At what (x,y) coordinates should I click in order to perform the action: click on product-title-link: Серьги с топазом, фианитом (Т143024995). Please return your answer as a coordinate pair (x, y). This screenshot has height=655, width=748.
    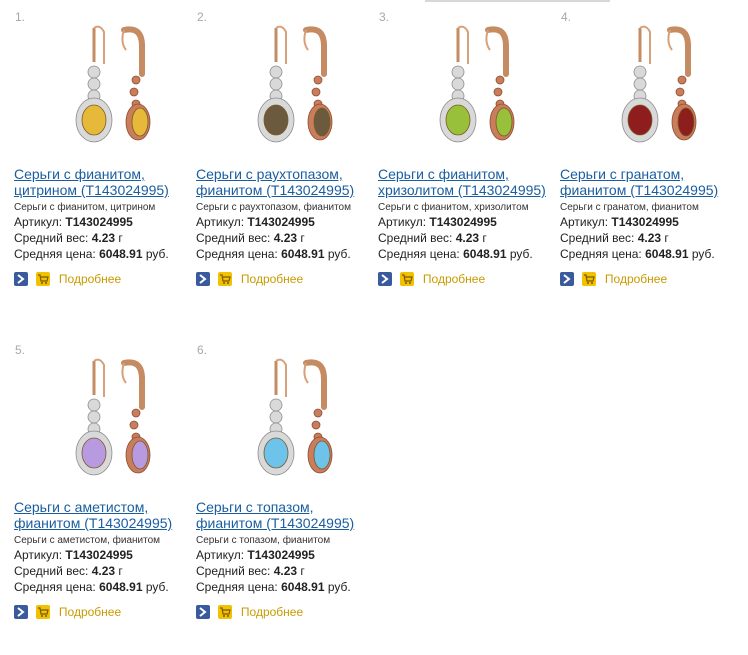
    Looking at the image, I should click on (286, 515).